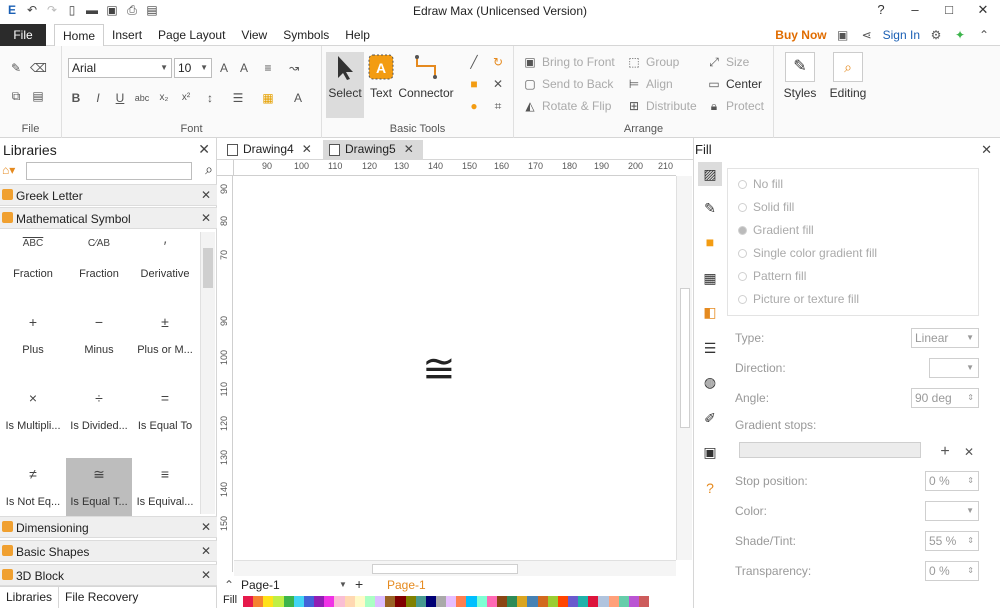 The width and height of the screenshot is (1000, 608). I want to click on line-spacing-icon: ↕, so click(210, 98).